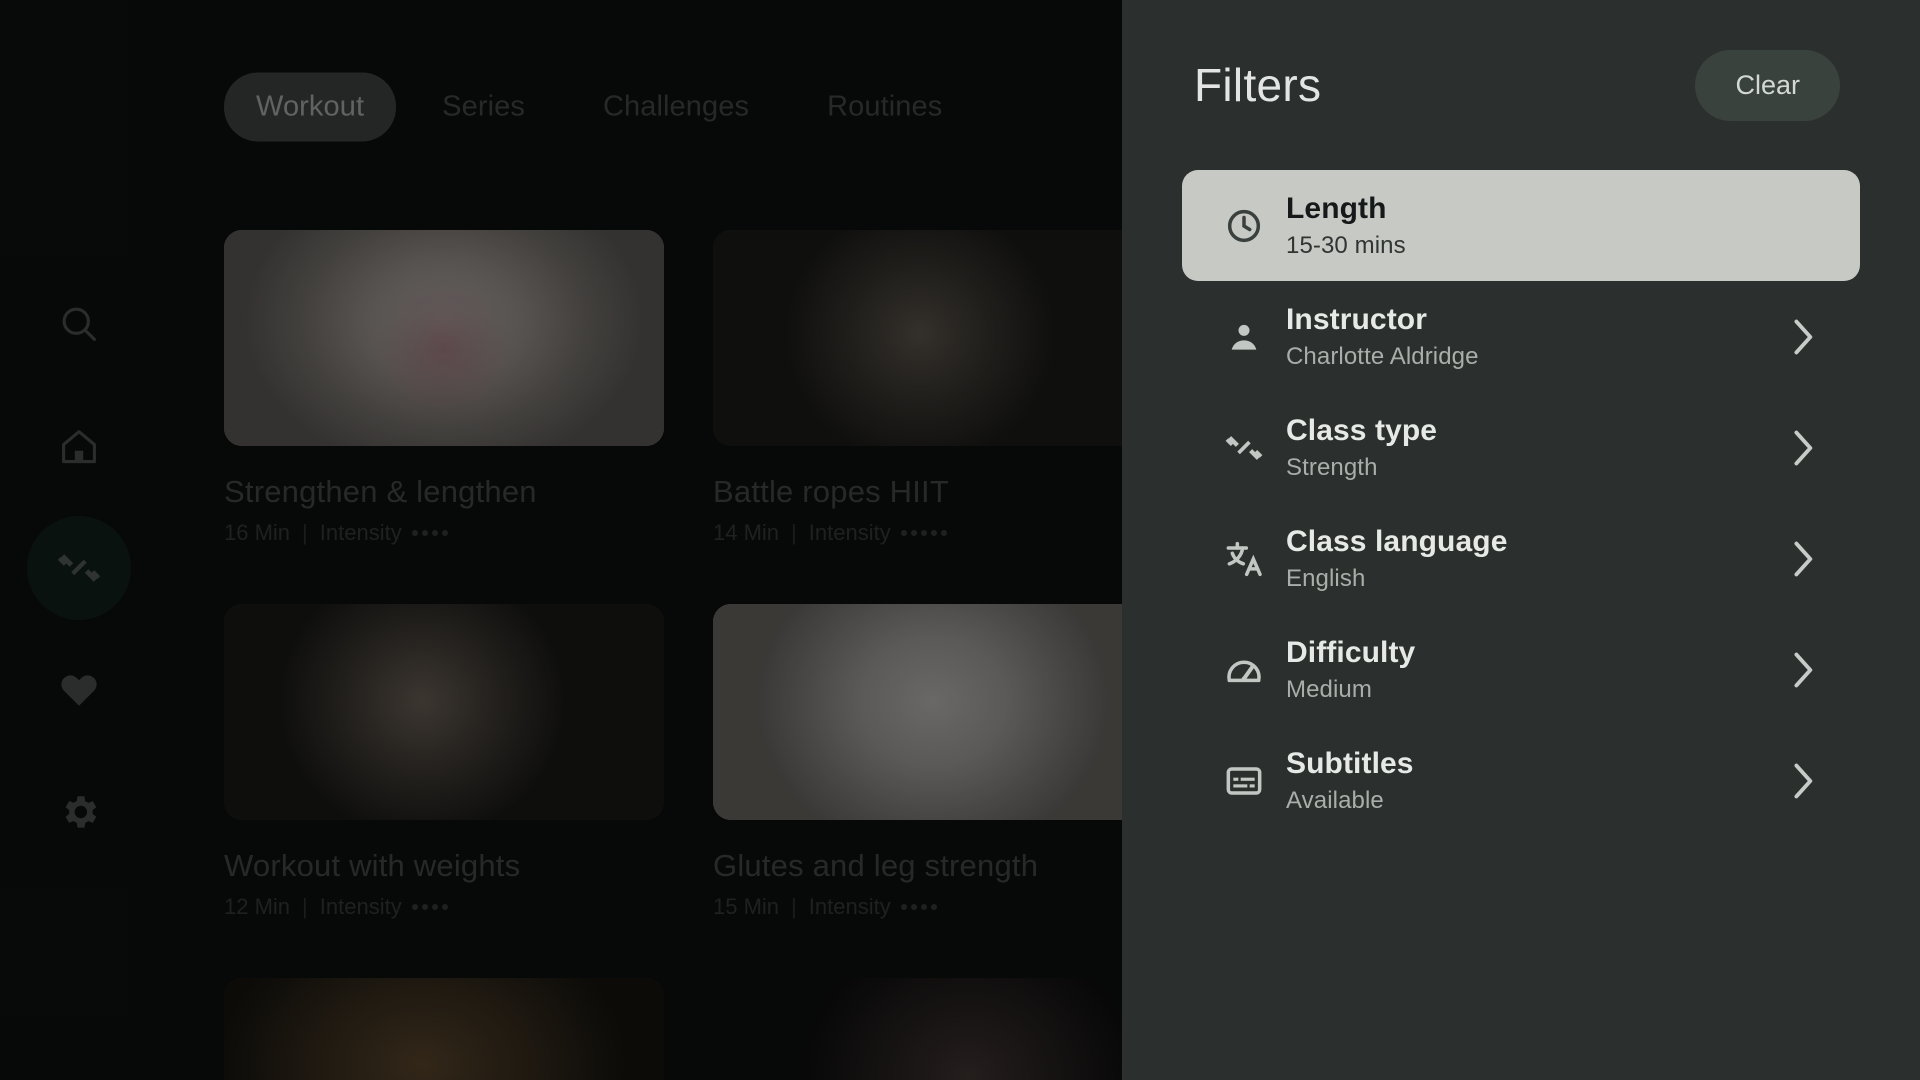  I want to click on translate-icon, so click(1255, 559).